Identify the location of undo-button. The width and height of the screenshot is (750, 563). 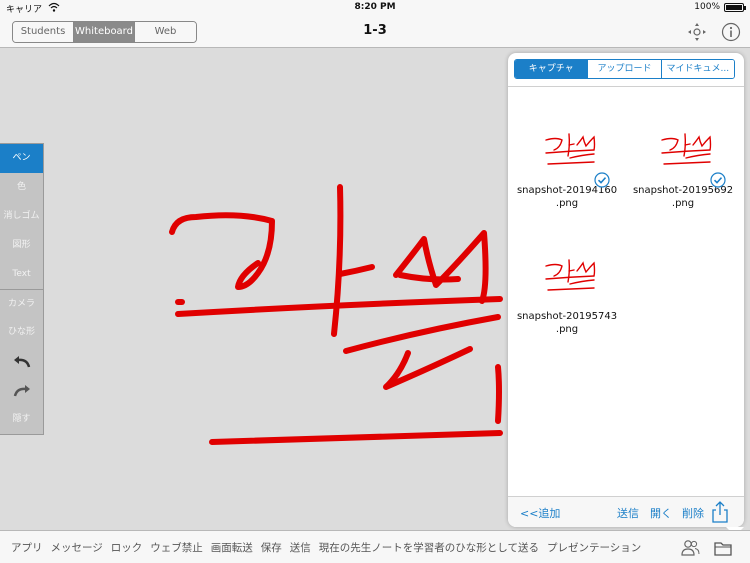
(21, 361).